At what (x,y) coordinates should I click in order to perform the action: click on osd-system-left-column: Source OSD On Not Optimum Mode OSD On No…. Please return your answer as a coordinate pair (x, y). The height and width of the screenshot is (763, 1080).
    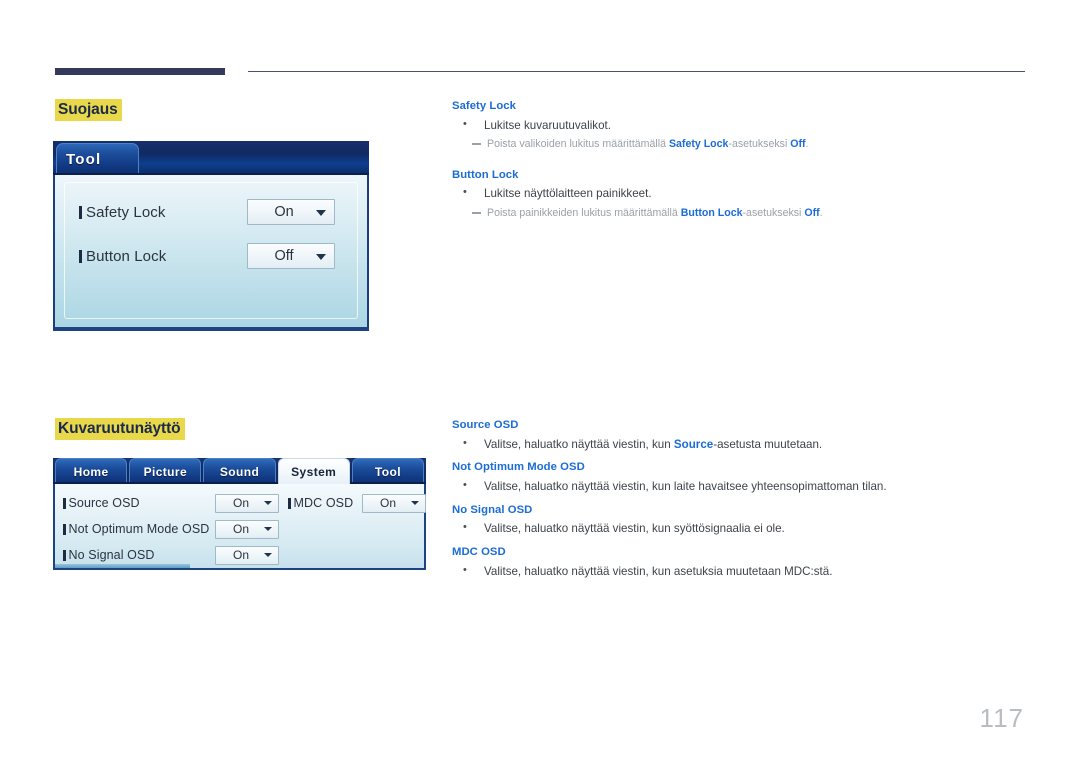
    Looking at the image, I should click on (167, 526).